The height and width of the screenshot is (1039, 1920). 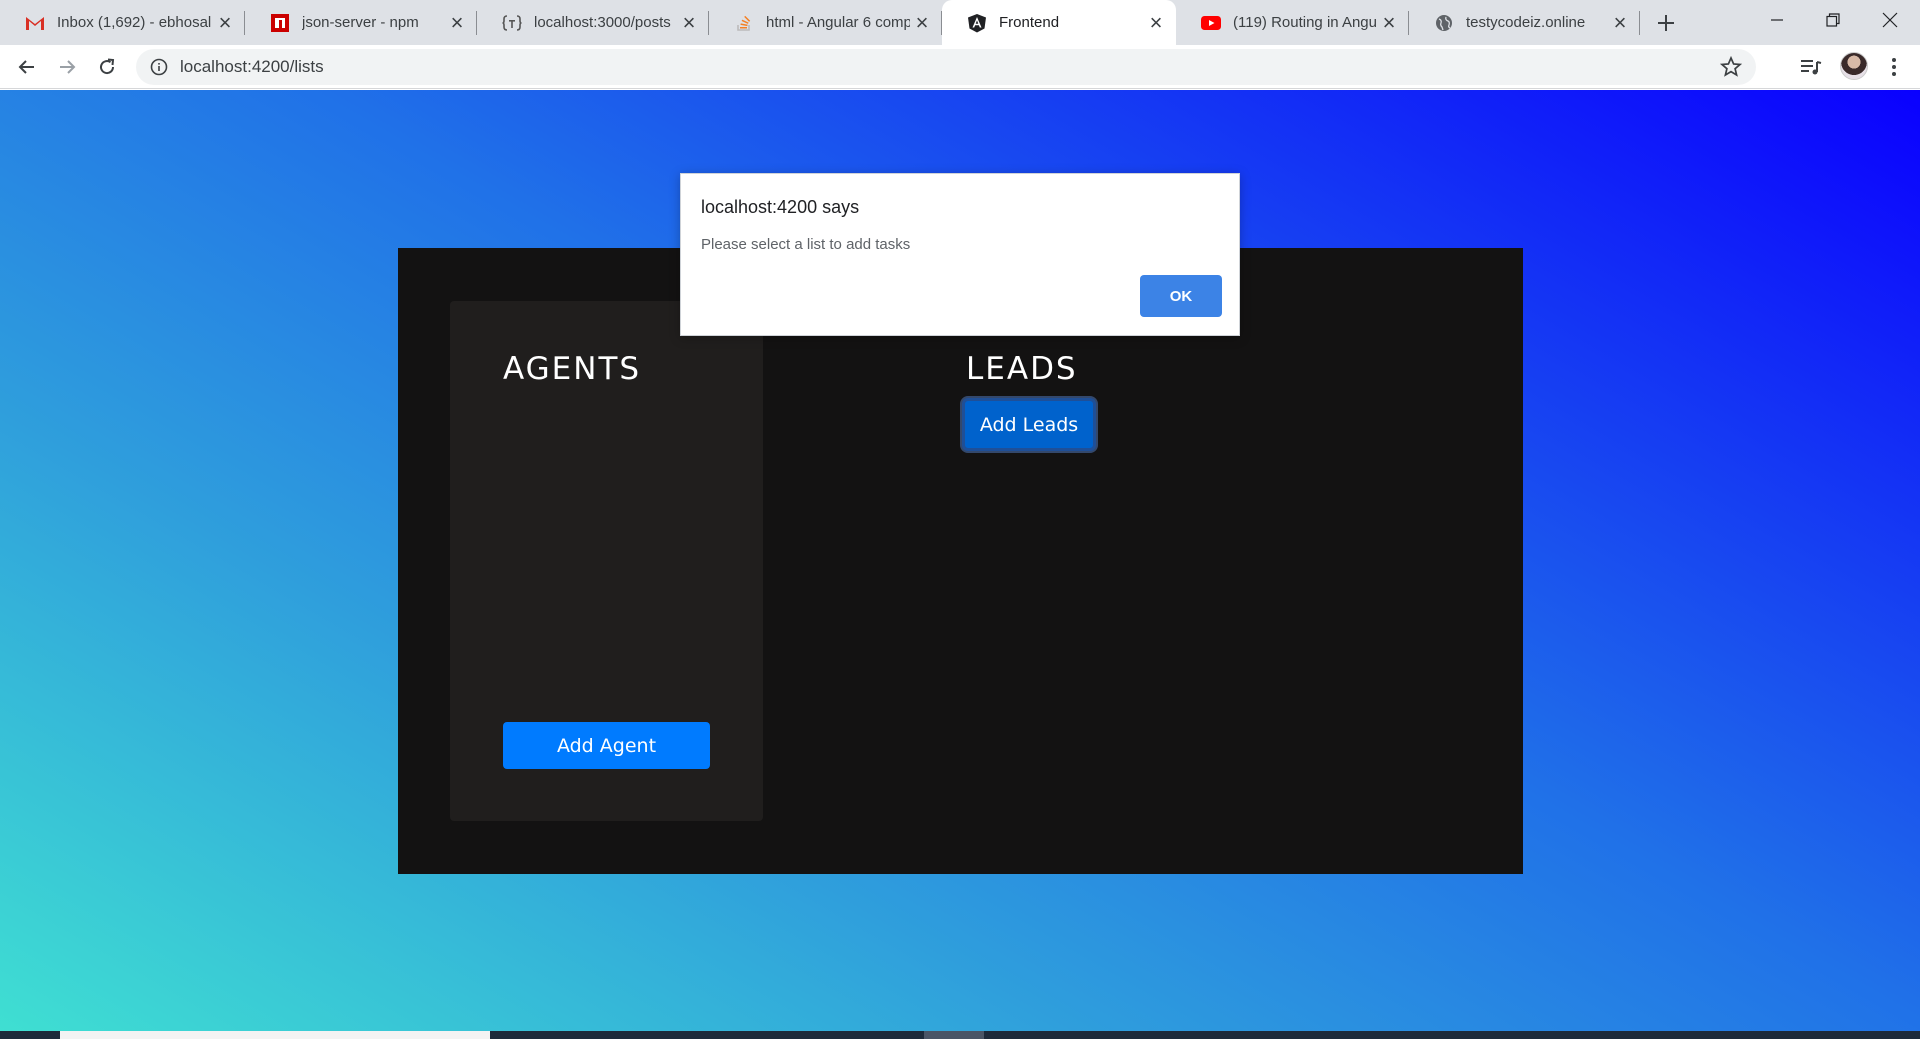 I want to click on close-icon, so click(x=1890, y=20).